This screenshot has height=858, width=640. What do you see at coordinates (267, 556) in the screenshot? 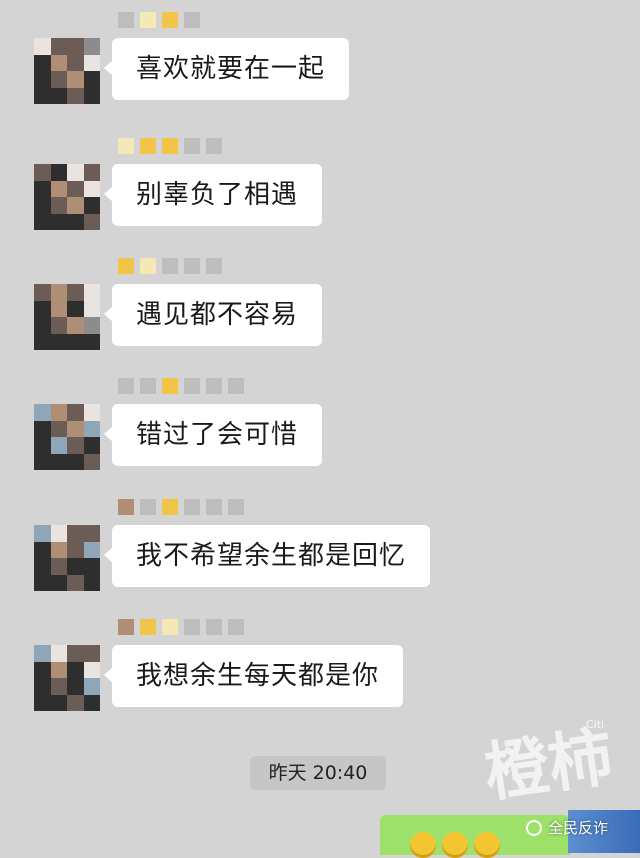
I see `message-bubble: 我不希望余生都是回忆` at bounding box center [267, 556].